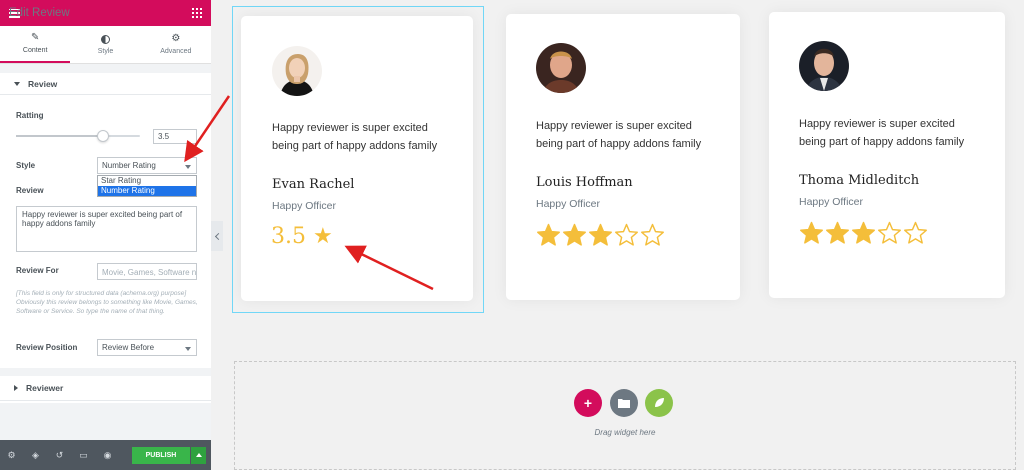  Describe the element at coordinates (625, 432) in the screenshot. I see `drag-widget-hint: Drag widget here` at that location.